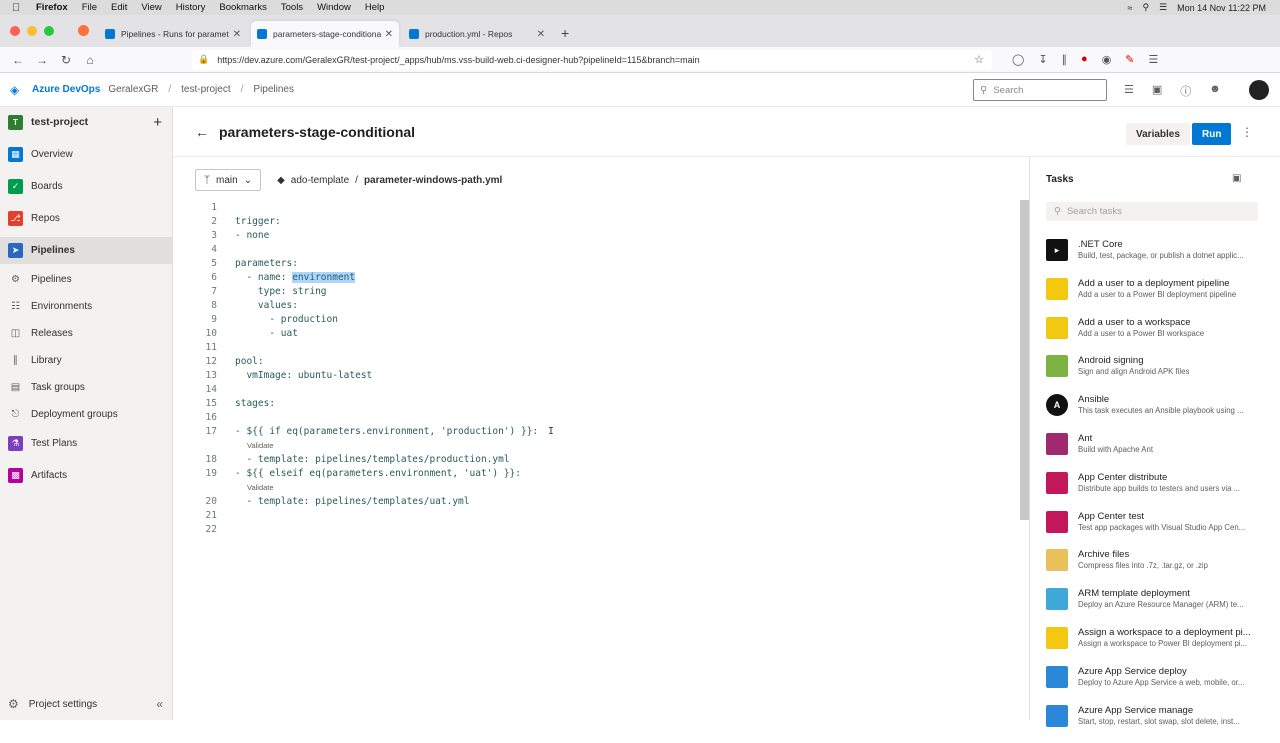  I want to click on nav-item-releases: ◫ Releases, so click(86, 333).